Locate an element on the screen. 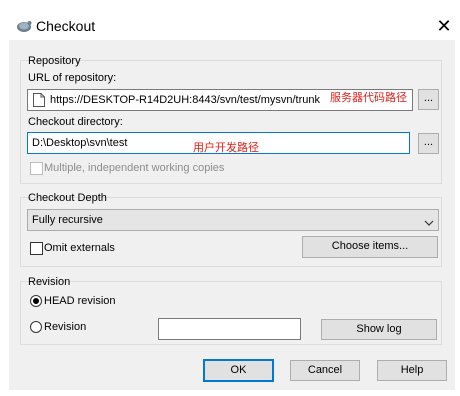 The width and height of the screenshot is (460, 396). directory-annotation: 用户开发路径 is located at coordinates (226, 148).